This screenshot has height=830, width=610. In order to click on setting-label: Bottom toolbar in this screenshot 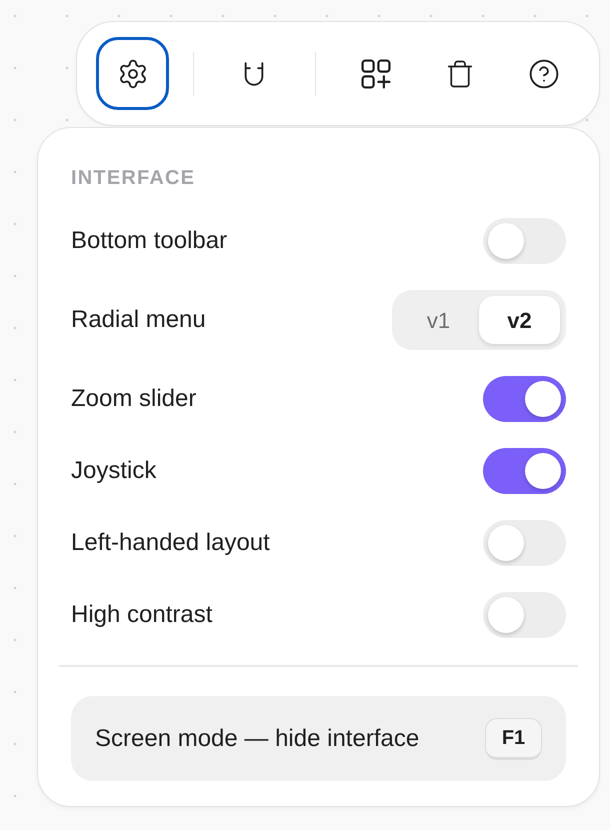, I will do `click(149, 241)`.